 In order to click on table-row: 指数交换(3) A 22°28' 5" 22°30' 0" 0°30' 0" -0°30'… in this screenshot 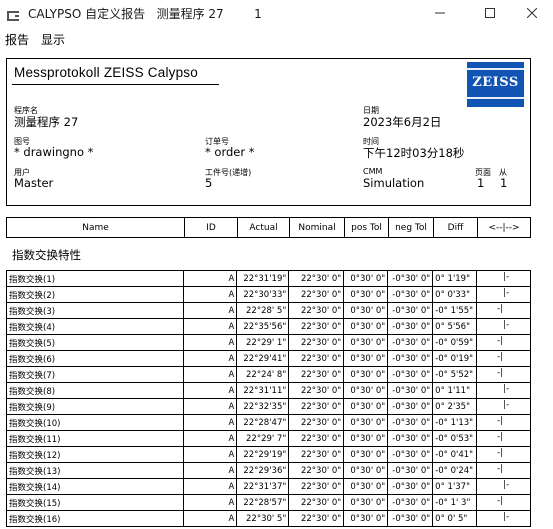, I will do `click(268, 310)`.